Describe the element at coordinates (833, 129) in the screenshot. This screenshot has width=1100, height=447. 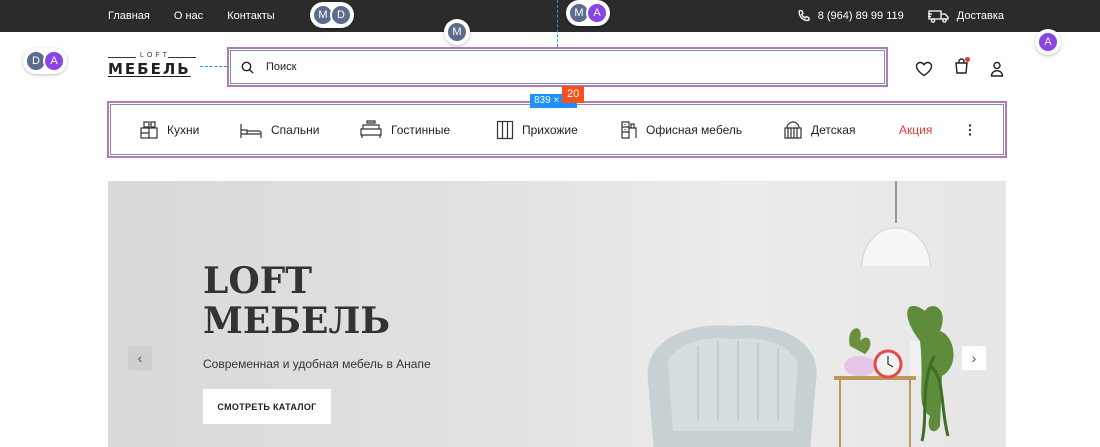
I see `category-label: Детская` at that location.